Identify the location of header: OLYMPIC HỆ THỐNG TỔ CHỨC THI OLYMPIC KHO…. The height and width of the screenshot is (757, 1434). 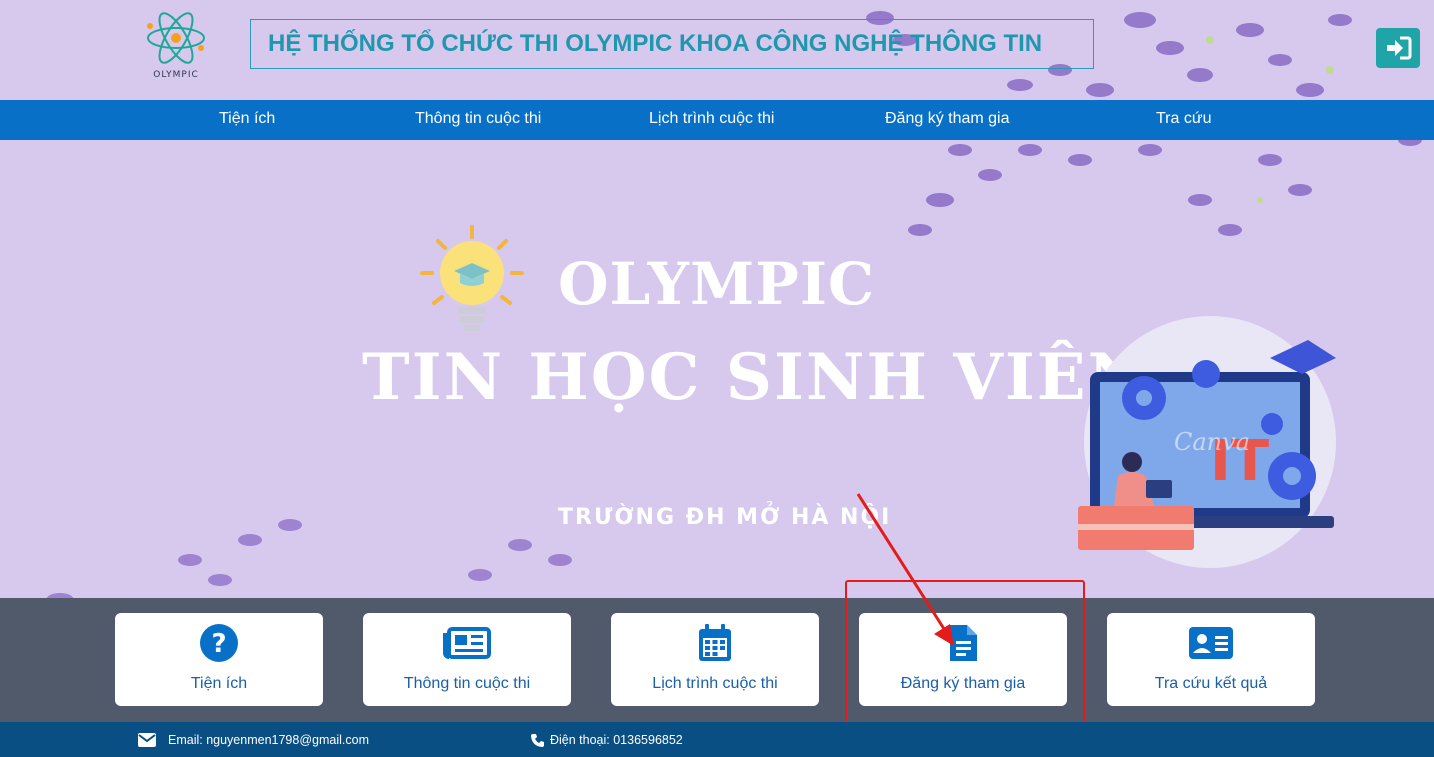
(717, 50).